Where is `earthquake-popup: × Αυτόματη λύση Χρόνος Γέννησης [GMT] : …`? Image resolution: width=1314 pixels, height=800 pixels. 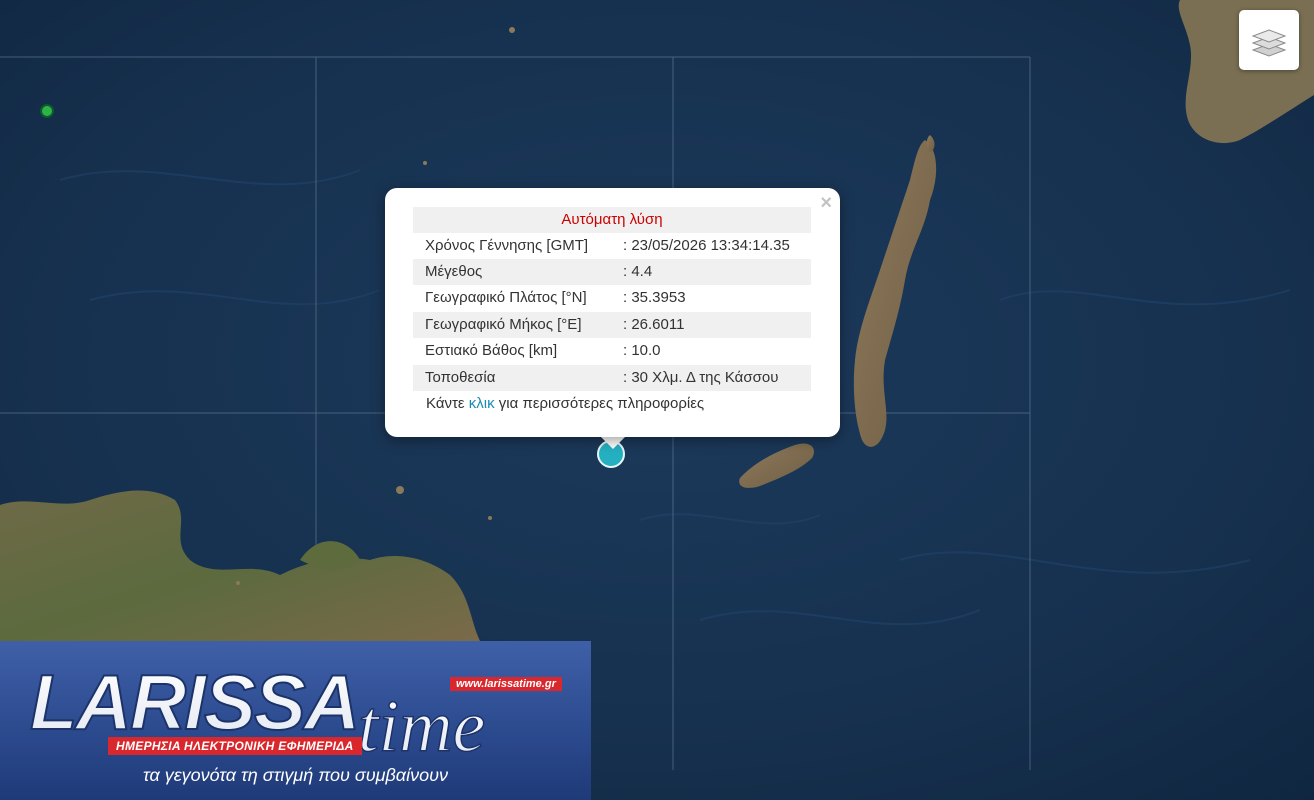
earthquake-popup: × Αυτόματη λύση Χρόνος Γέννησης [GMT] : … is located at coordinates (612, 312).